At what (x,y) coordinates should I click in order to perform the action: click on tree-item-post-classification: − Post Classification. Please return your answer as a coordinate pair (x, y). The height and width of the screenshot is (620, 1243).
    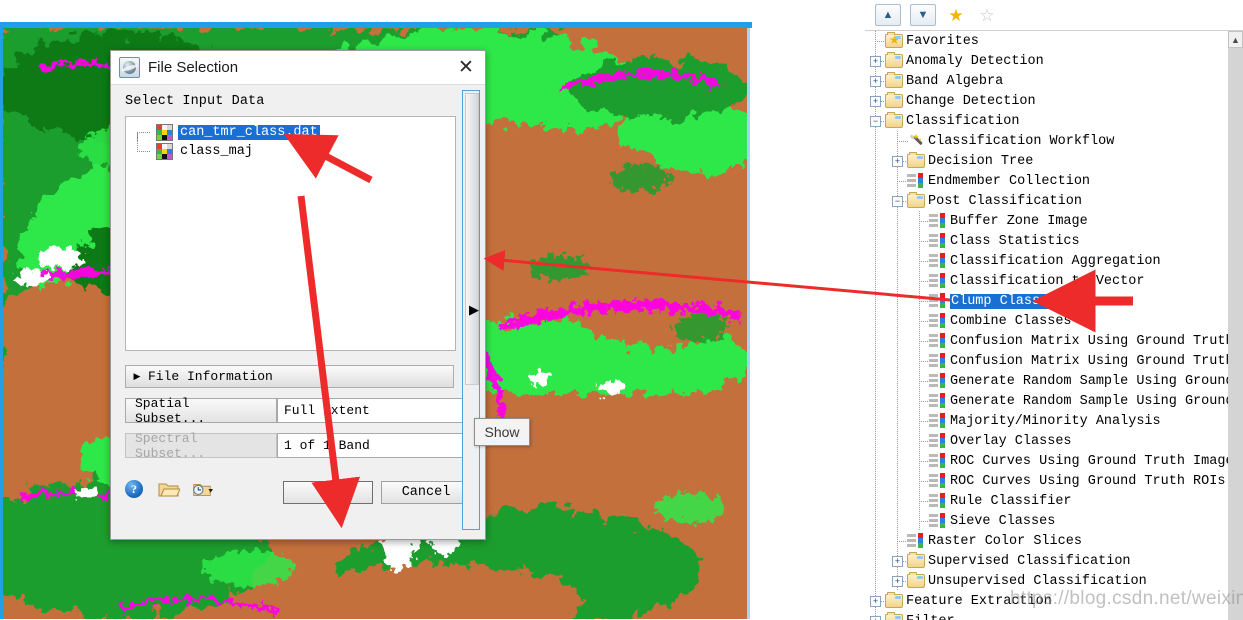
    Looking at the image, I should click on (1046, 201).